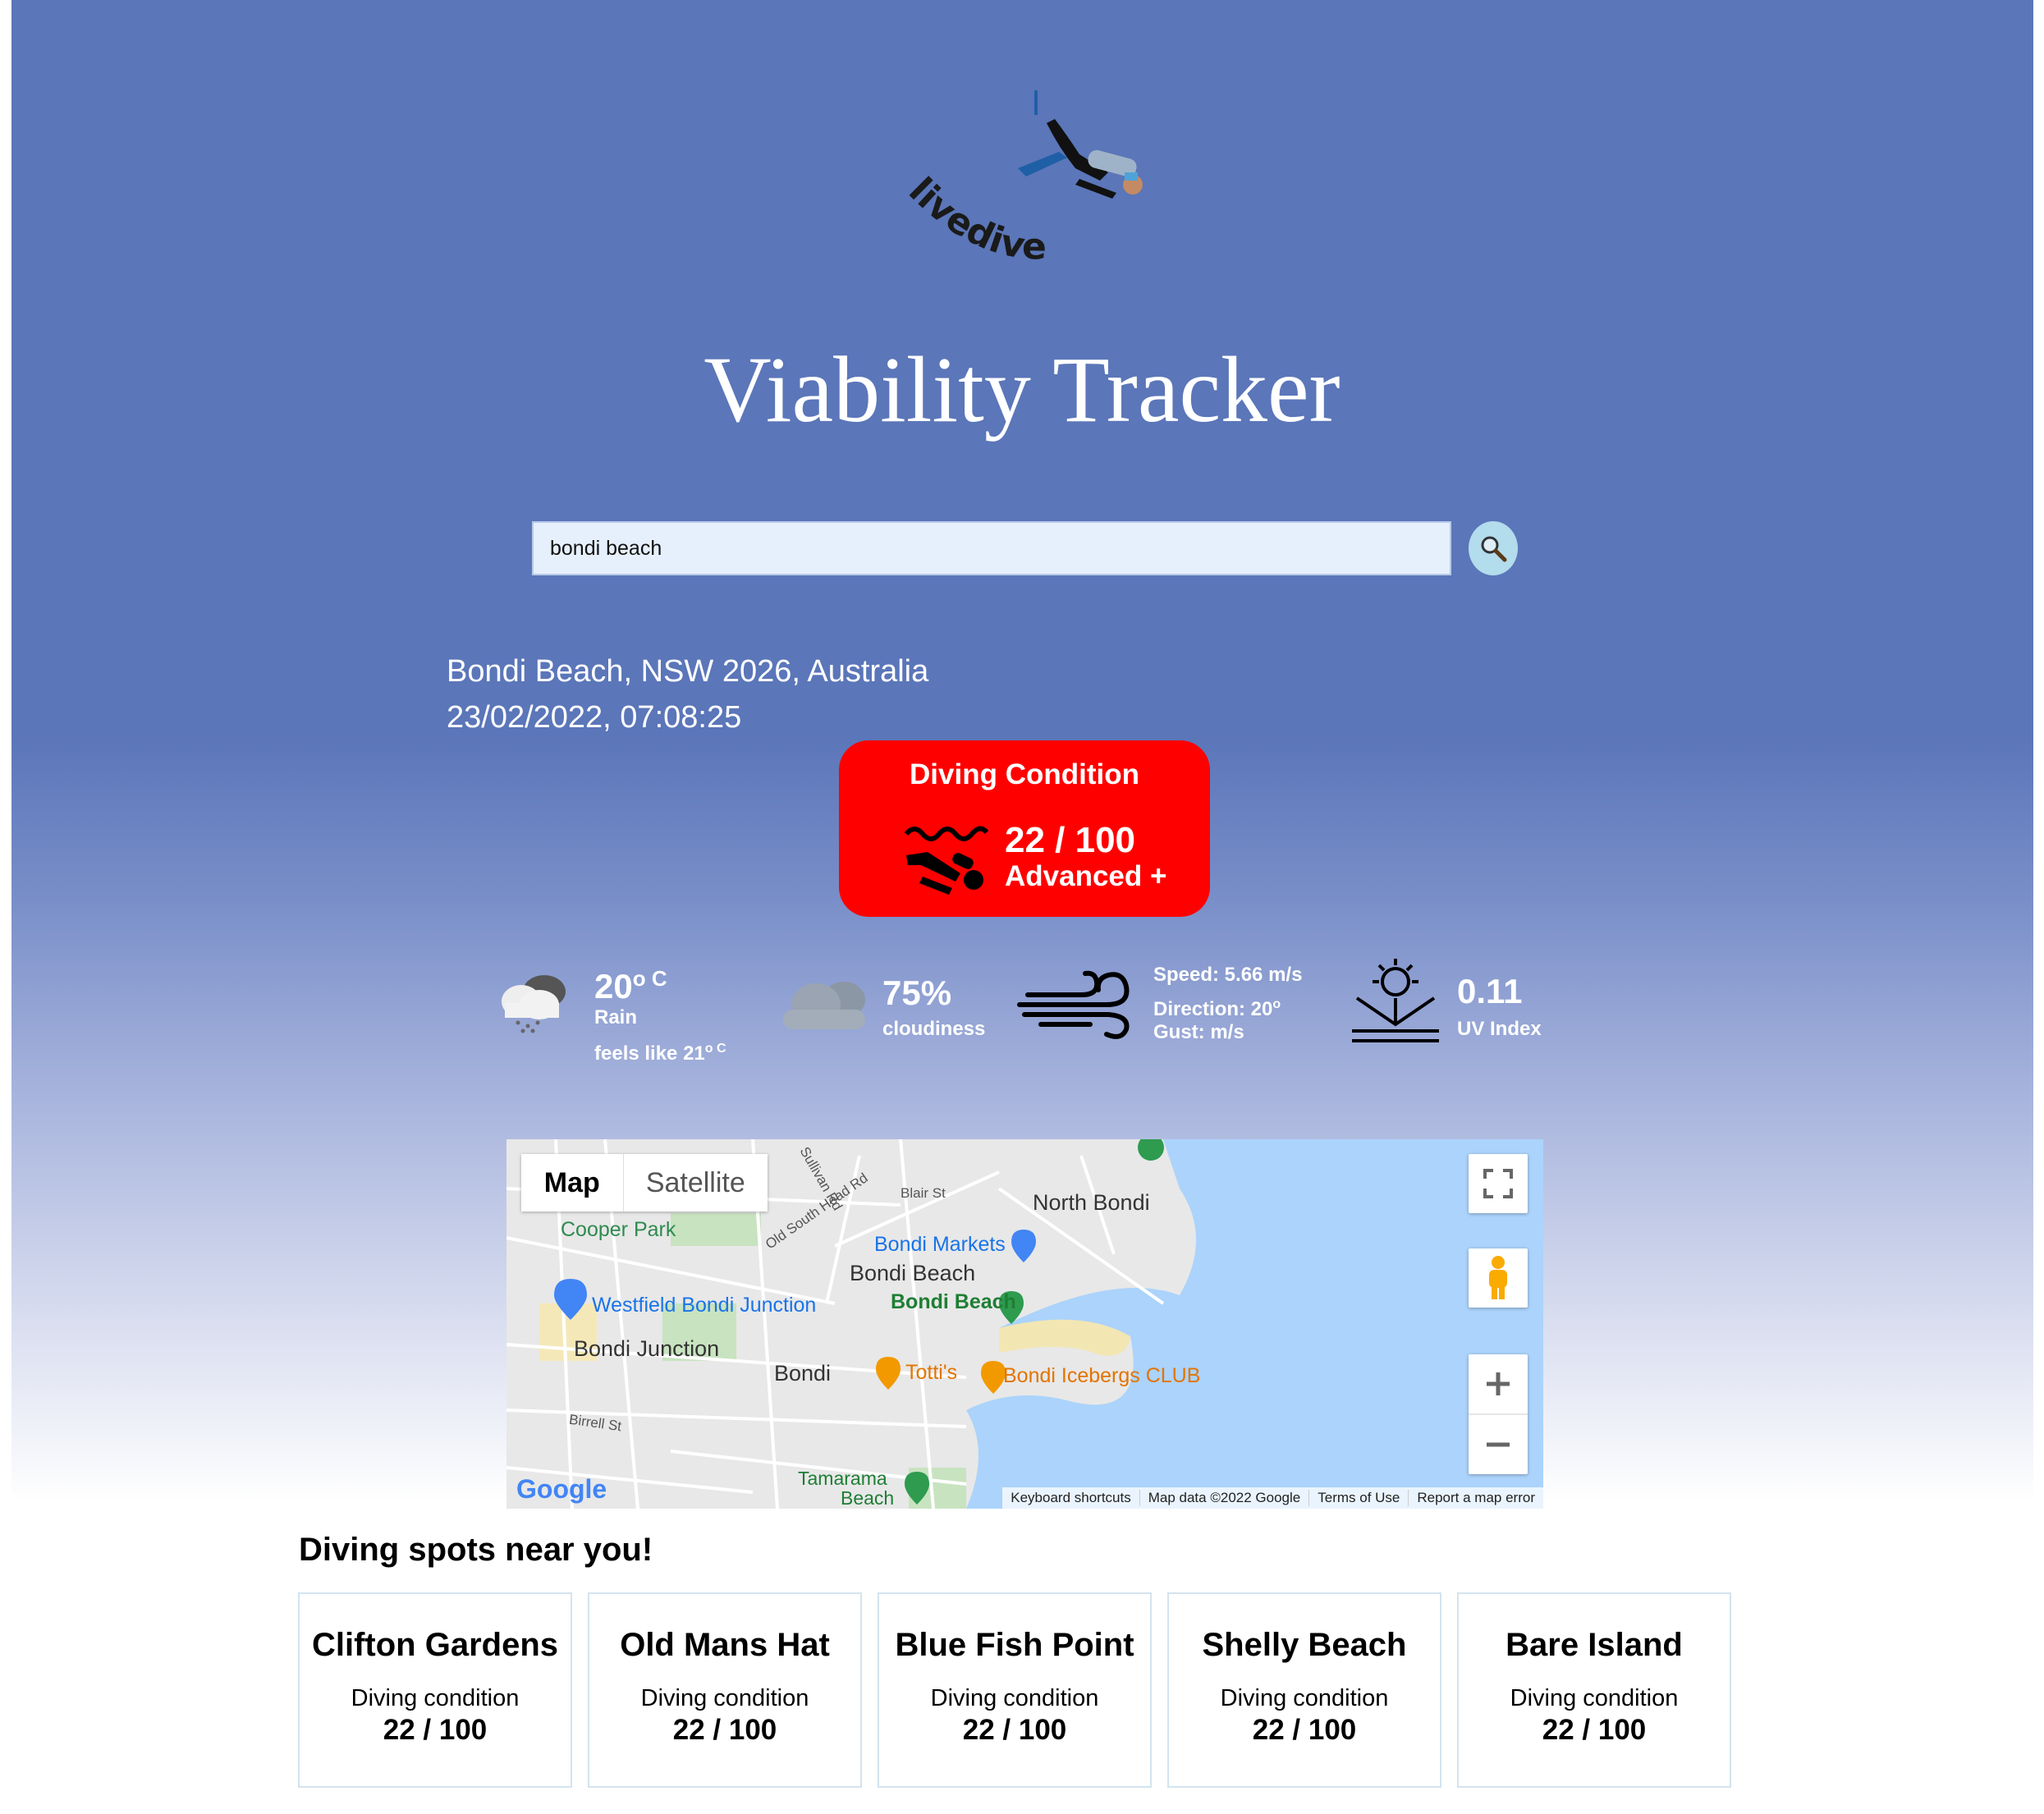 Image resolution: width=2044 pixels, height=1814 pixels. Describe the element at coordinates (803, 1373) in the screenshot. I see `map-label-bondi: Bondi` at that location.